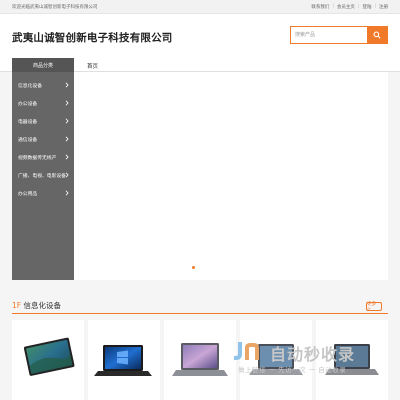 The width and height of the screenshot is (400, 400). I want to click on tablet-image, so click(49, 356).